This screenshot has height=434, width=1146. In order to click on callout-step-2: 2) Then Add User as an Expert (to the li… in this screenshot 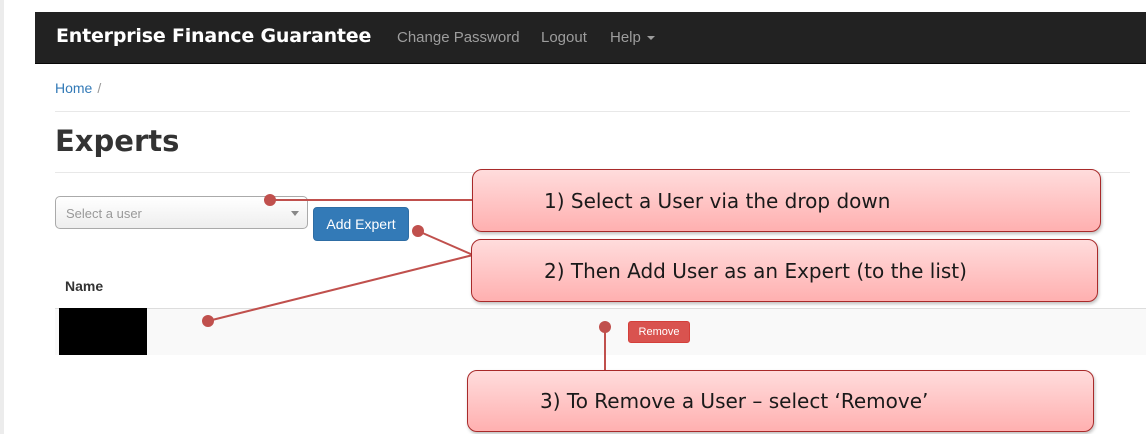, I will do `click(784, 270)`.